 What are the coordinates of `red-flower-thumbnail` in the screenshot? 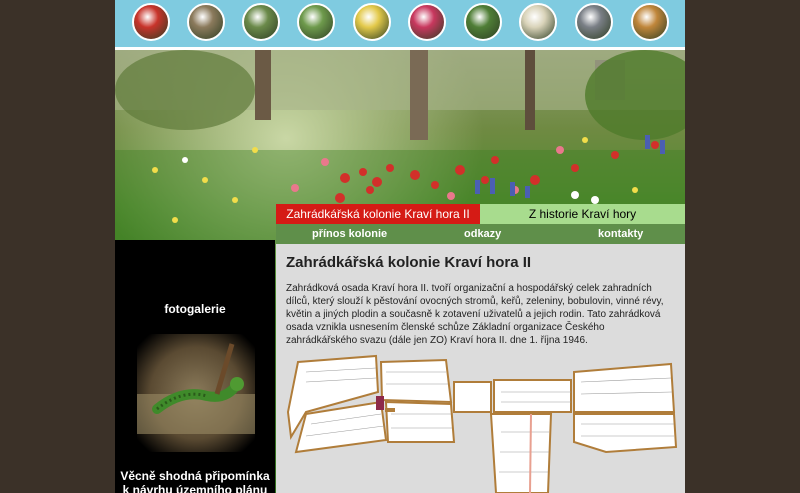 It's located at (151, 22).